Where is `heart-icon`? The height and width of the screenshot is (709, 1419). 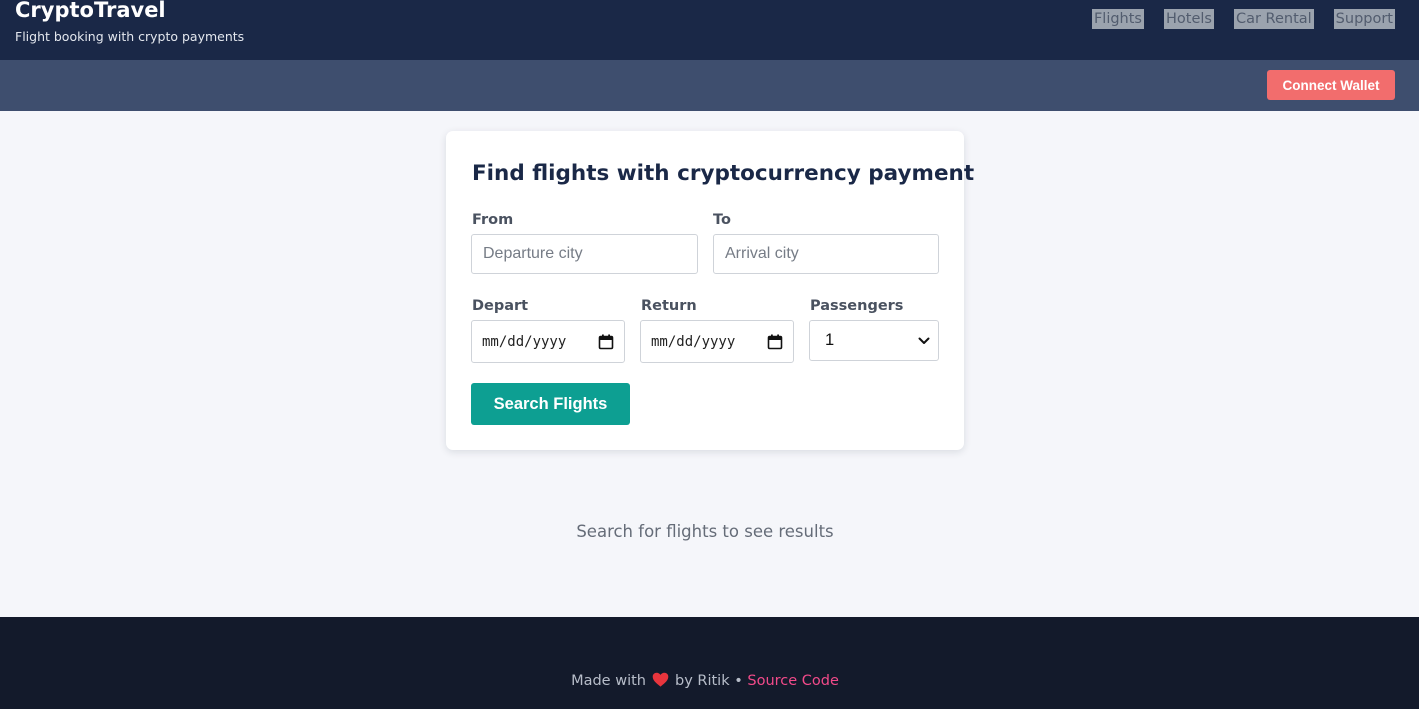 heart-icon is located at coordinates (660, 679).